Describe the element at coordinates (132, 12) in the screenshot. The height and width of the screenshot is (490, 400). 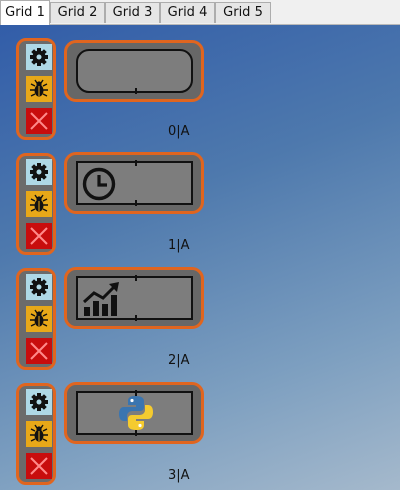
I see `tab-grid-3: Grid 3` at that location.